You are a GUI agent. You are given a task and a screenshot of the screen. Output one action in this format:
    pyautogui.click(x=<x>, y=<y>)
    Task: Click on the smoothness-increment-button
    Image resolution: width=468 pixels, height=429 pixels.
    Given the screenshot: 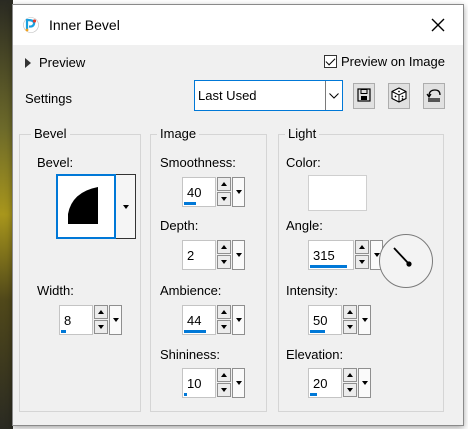 What is the action you would take?
    pyautogui.click(x=224, y=184)
    